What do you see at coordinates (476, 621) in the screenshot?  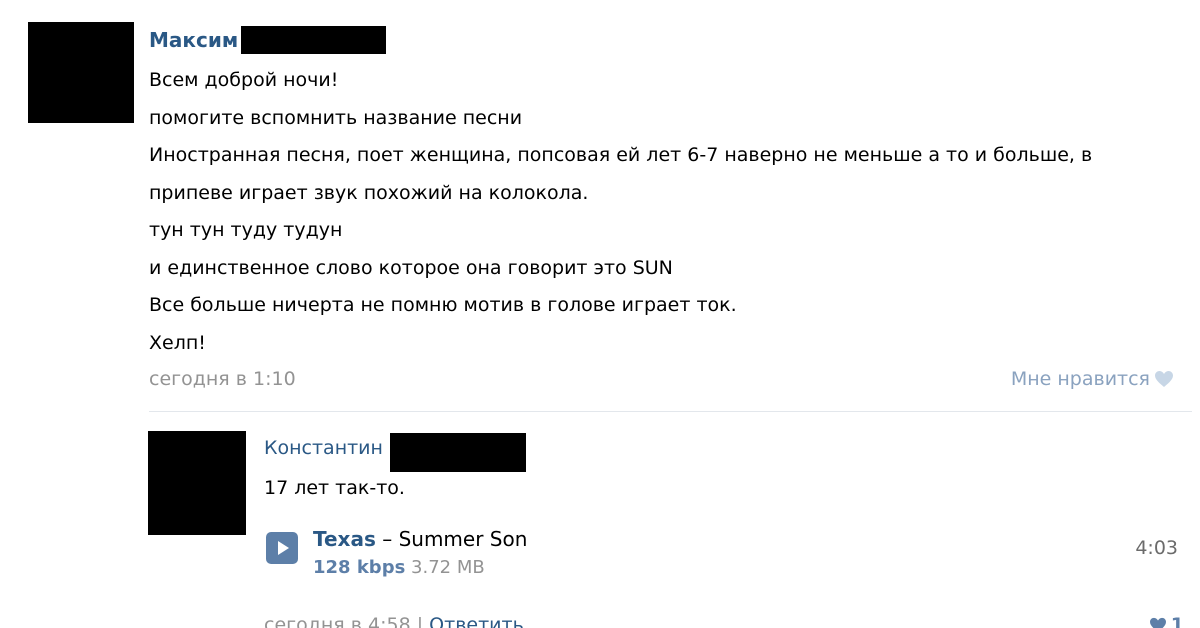 I see `reply-button: Ответить` at bounding box center [476, 621].